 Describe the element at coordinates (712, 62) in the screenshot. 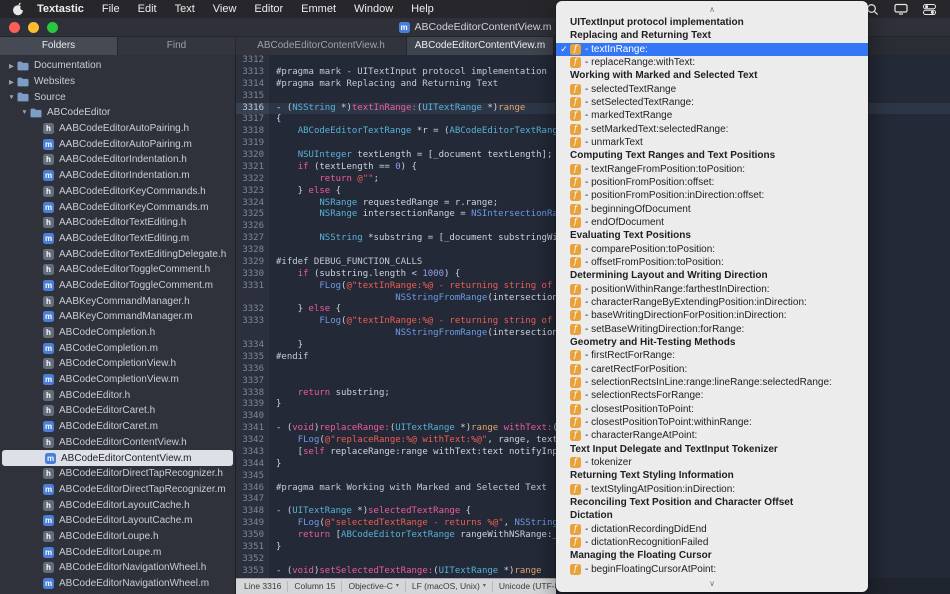

I see `symbol-method-replacerange-withtext: f - replaceRange:withText:` at that location.